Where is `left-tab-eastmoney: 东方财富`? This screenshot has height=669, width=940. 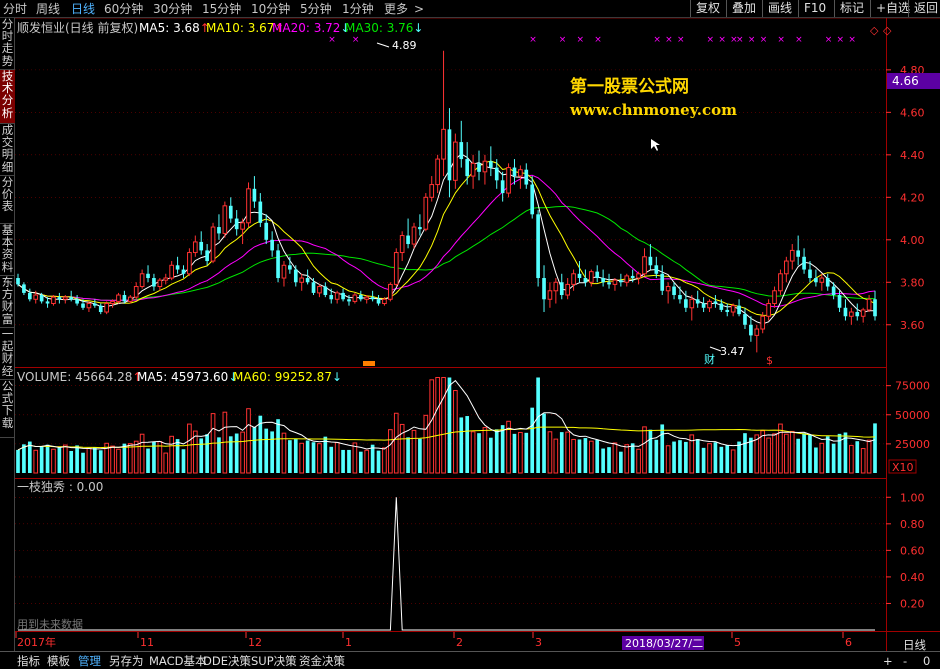 left-tab-eastmoney: 东方财富 is located at coordinates (7, 302).